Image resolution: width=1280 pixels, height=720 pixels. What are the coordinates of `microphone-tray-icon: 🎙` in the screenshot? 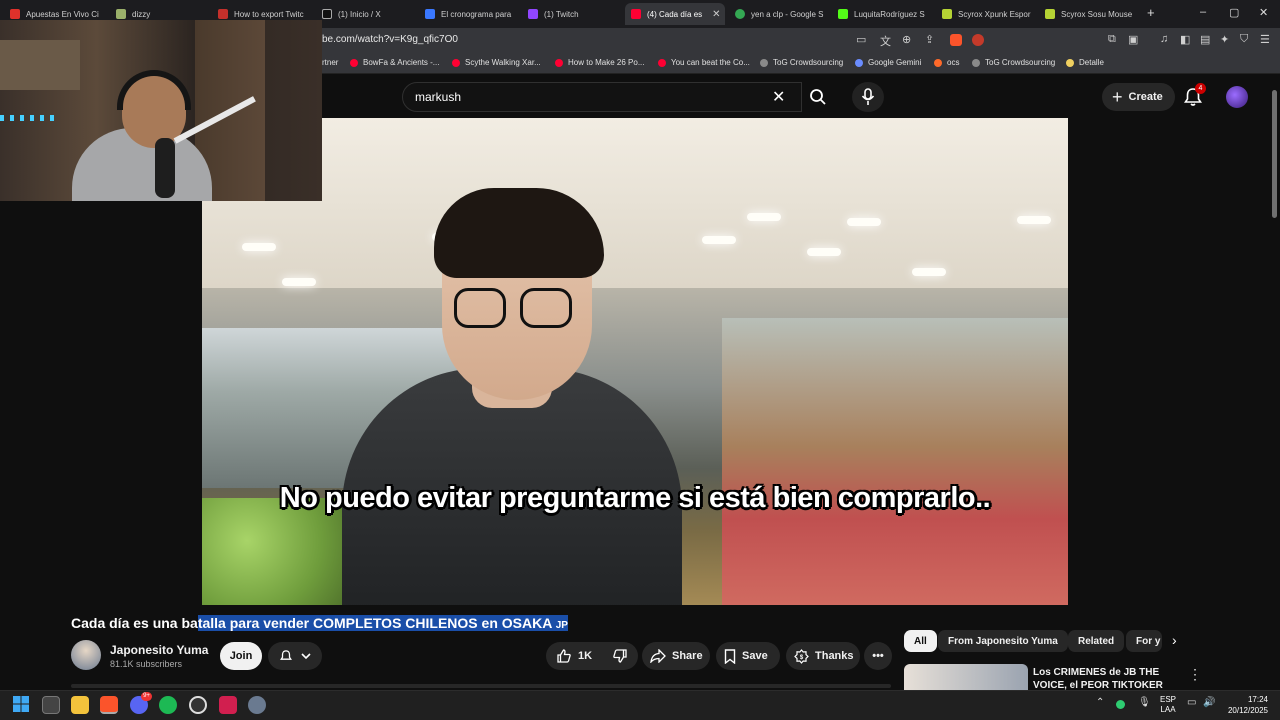 It's located at (1144, 702).